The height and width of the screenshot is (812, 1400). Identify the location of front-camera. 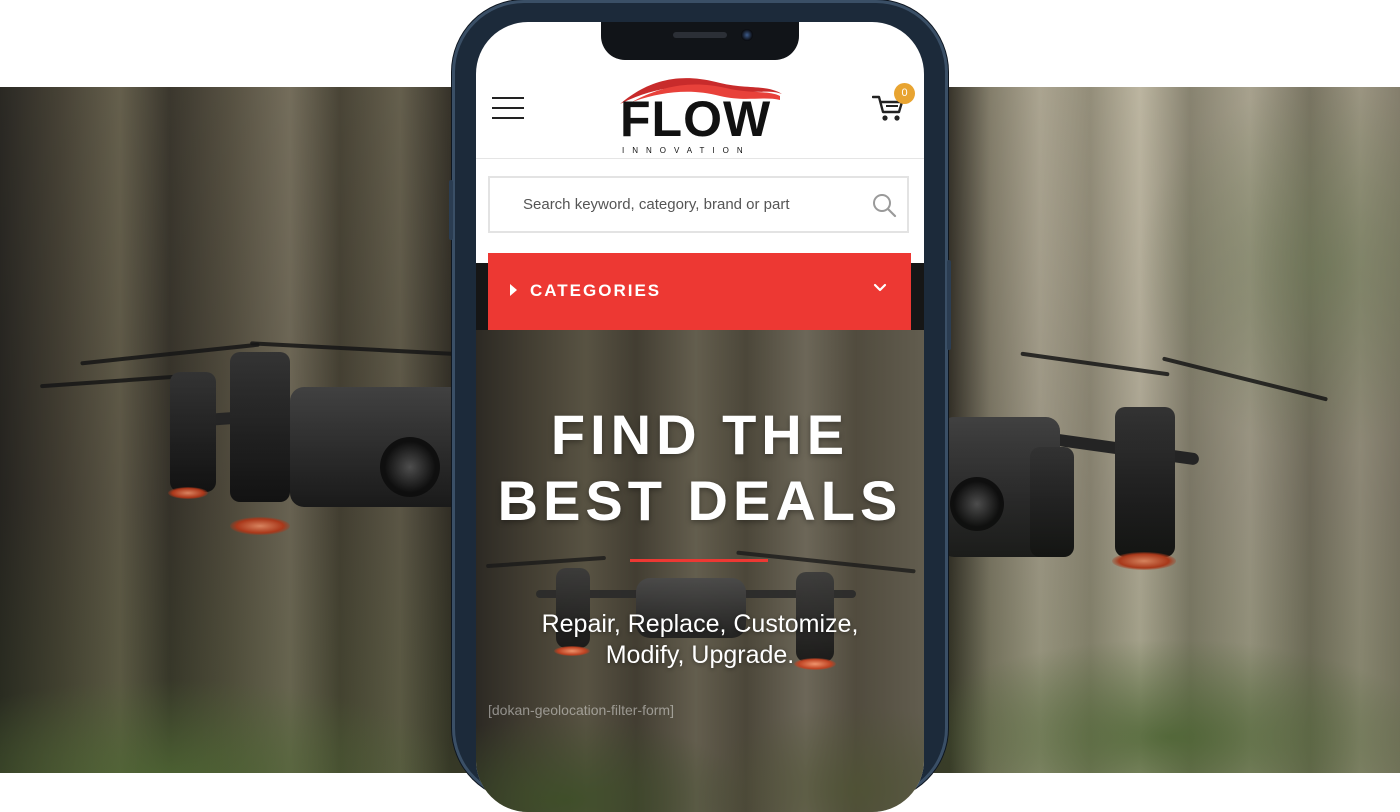
(747, 35).